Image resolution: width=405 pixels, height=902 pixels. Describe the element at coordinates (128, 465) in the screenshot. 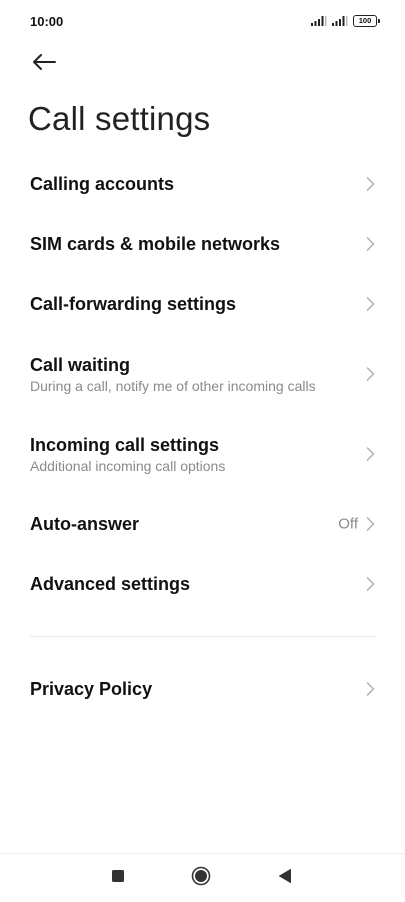

I see `setting-subtitle: Additional incoming call options` at that location.